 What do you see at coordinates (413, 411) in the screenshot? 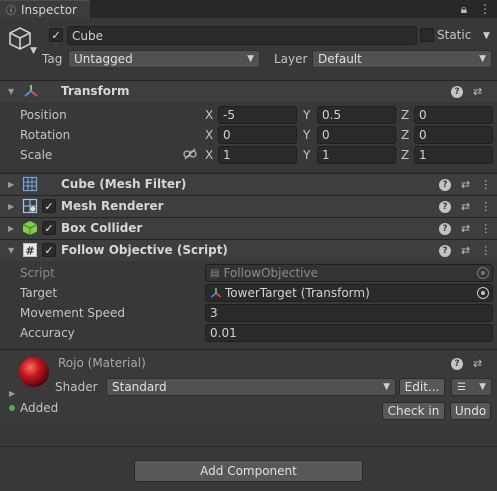
I see `check-in-button: Check in` at bounding box center [413, 411].